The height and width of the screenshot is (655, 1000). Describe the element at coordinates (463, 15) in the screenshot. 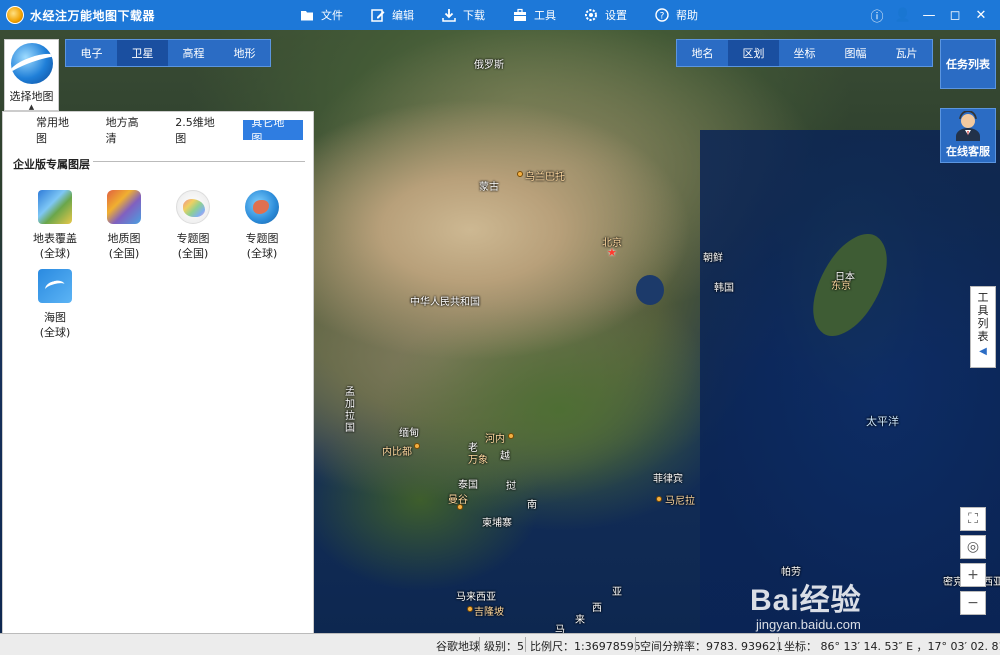

I see `menu-download: 下载` at that location.